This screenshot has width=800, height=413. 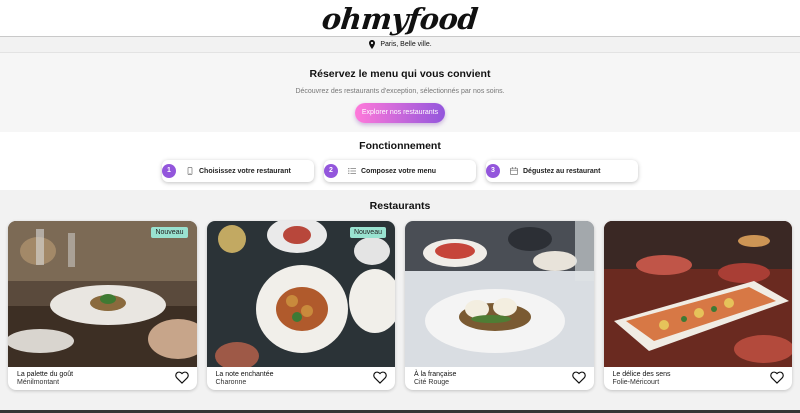 I want to click on step-choose-restaurant: 1 Choisissez votre restaurant, so click(x=238, y=171).